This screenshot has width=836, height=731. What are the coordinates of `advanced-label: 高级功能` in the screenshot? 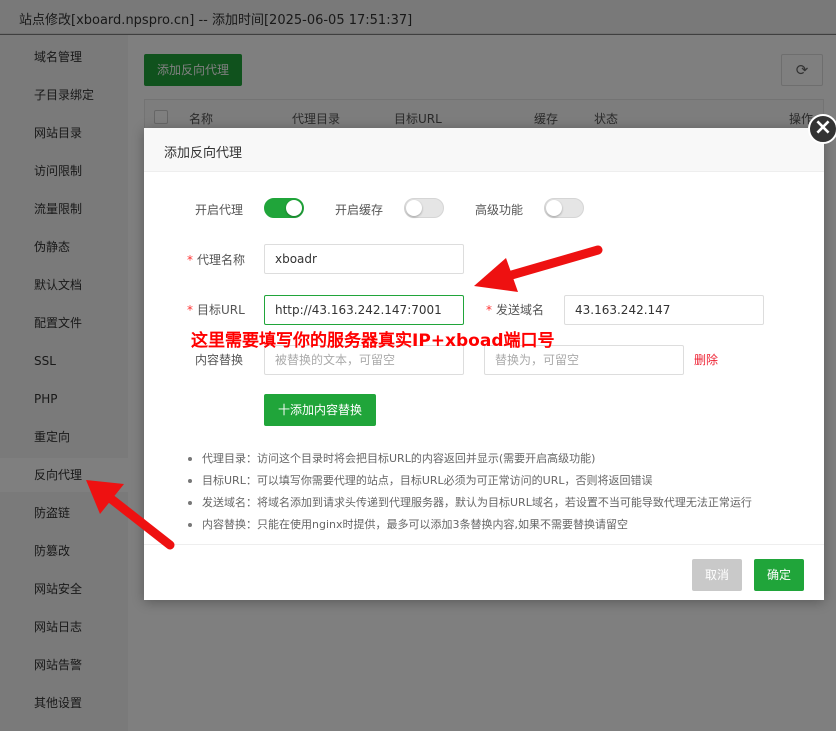 It's located at (499, 210).